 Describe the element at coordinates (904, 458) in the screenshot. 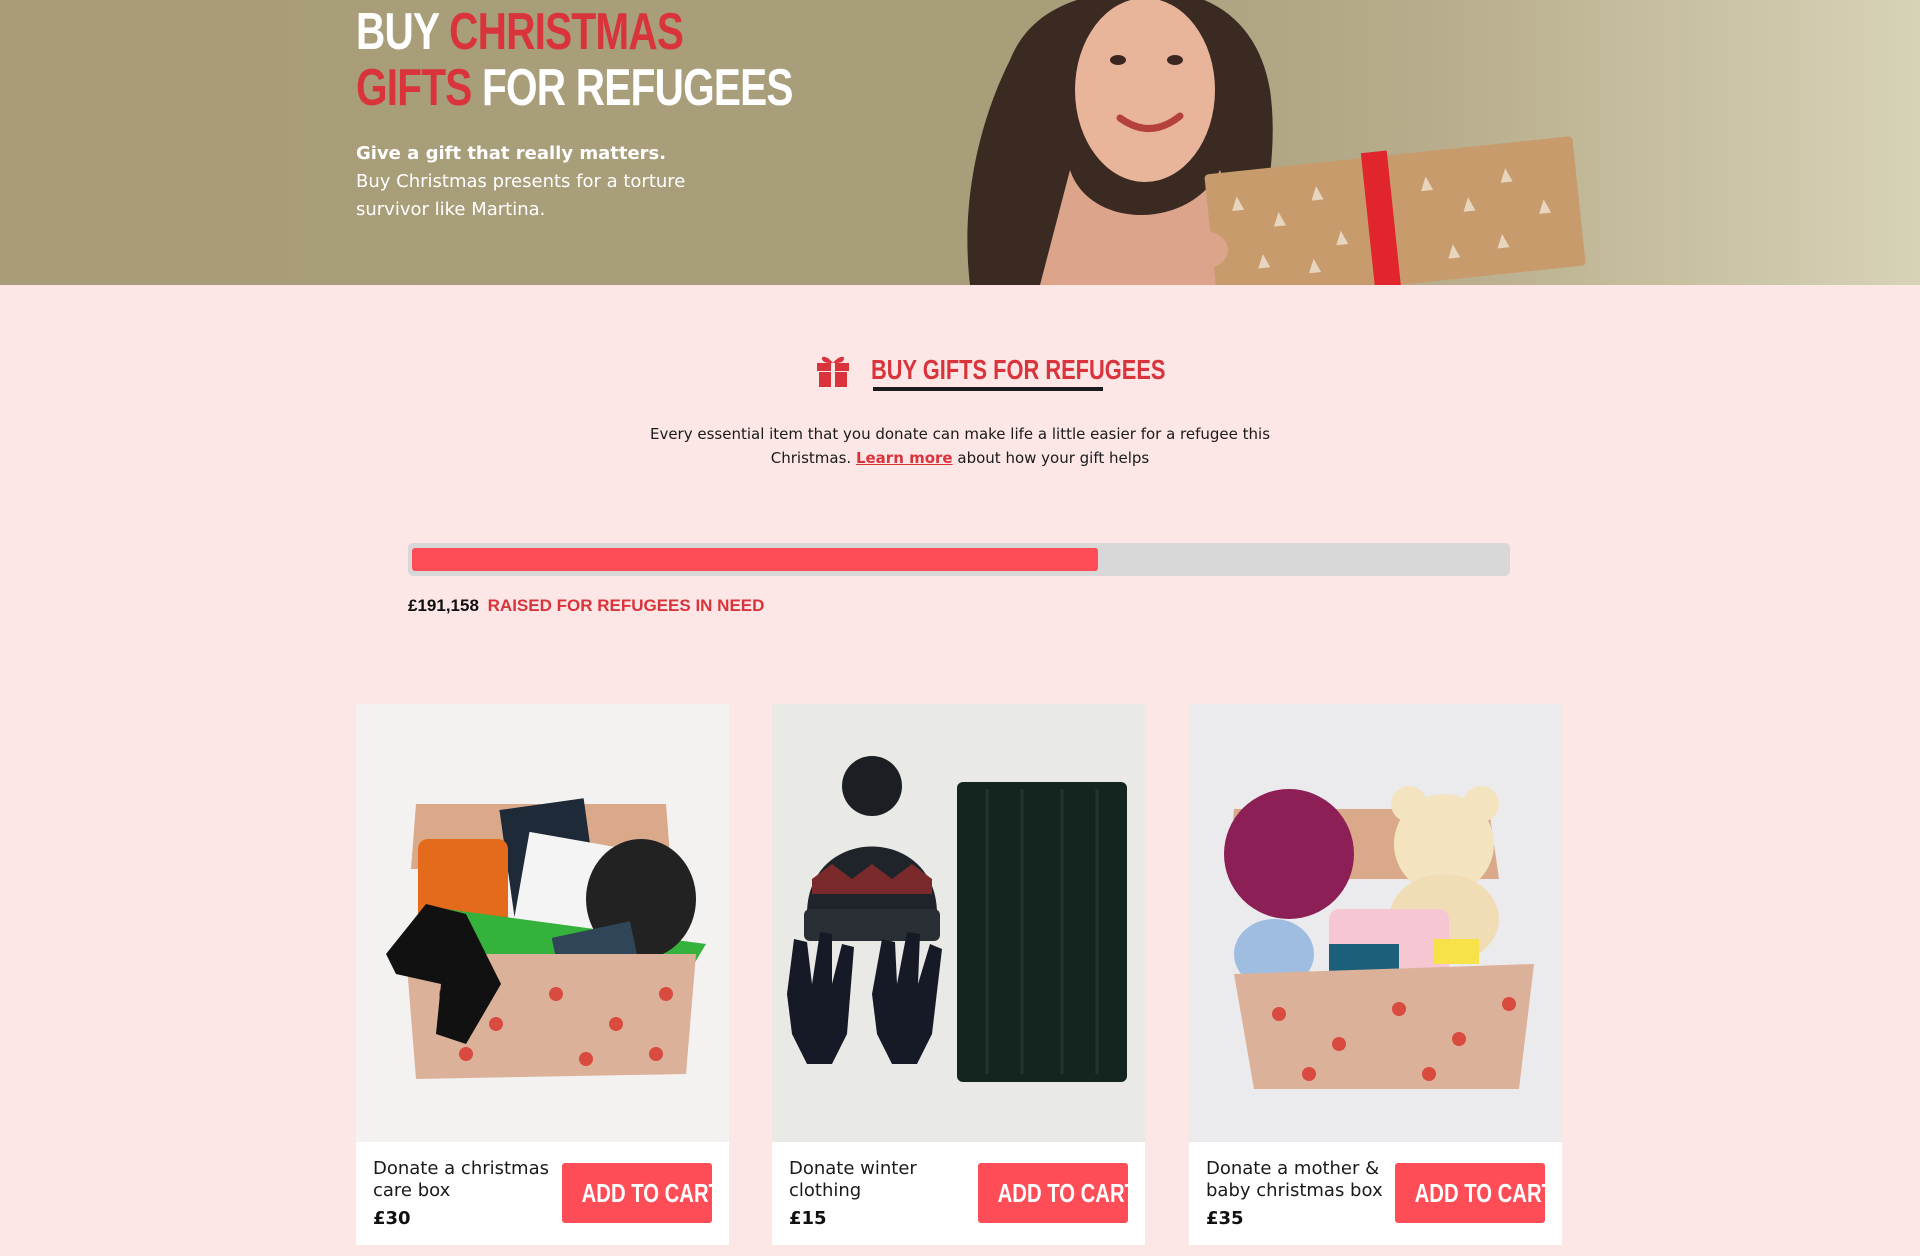

I see `learn-more-link: Learn more` at that location.